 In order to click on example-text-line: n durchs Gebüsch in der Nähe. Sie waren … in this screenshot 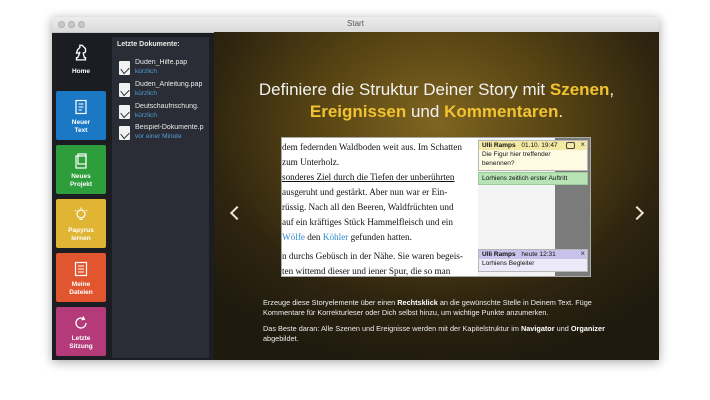, I will do `click(372, 256)`.